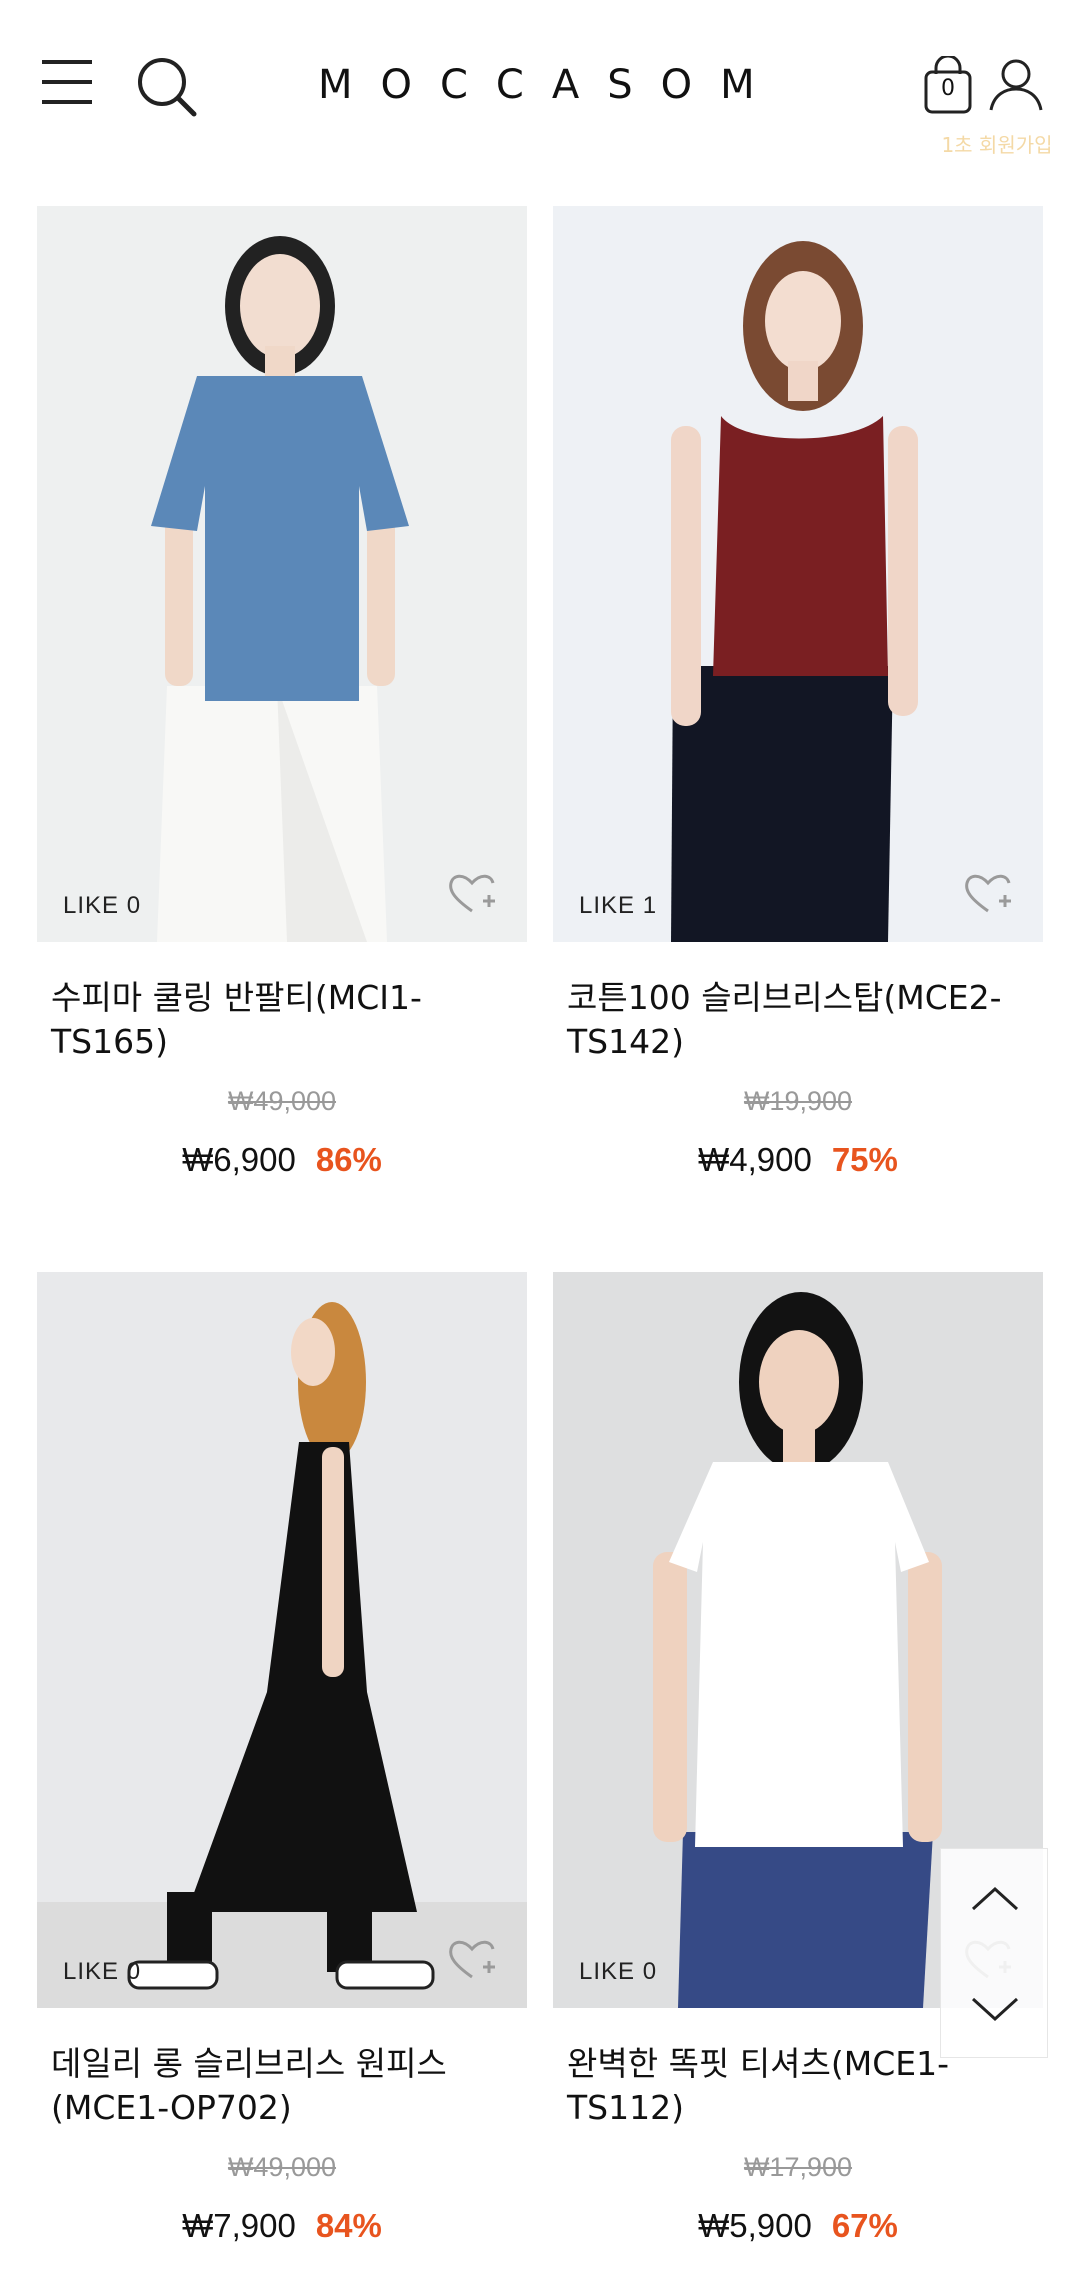 This screenshot has height=2284, width=1080. Describe the element at coordinates (543, 85) in the screenshot. I see `brand-logo: MOCCASOM` at that location.